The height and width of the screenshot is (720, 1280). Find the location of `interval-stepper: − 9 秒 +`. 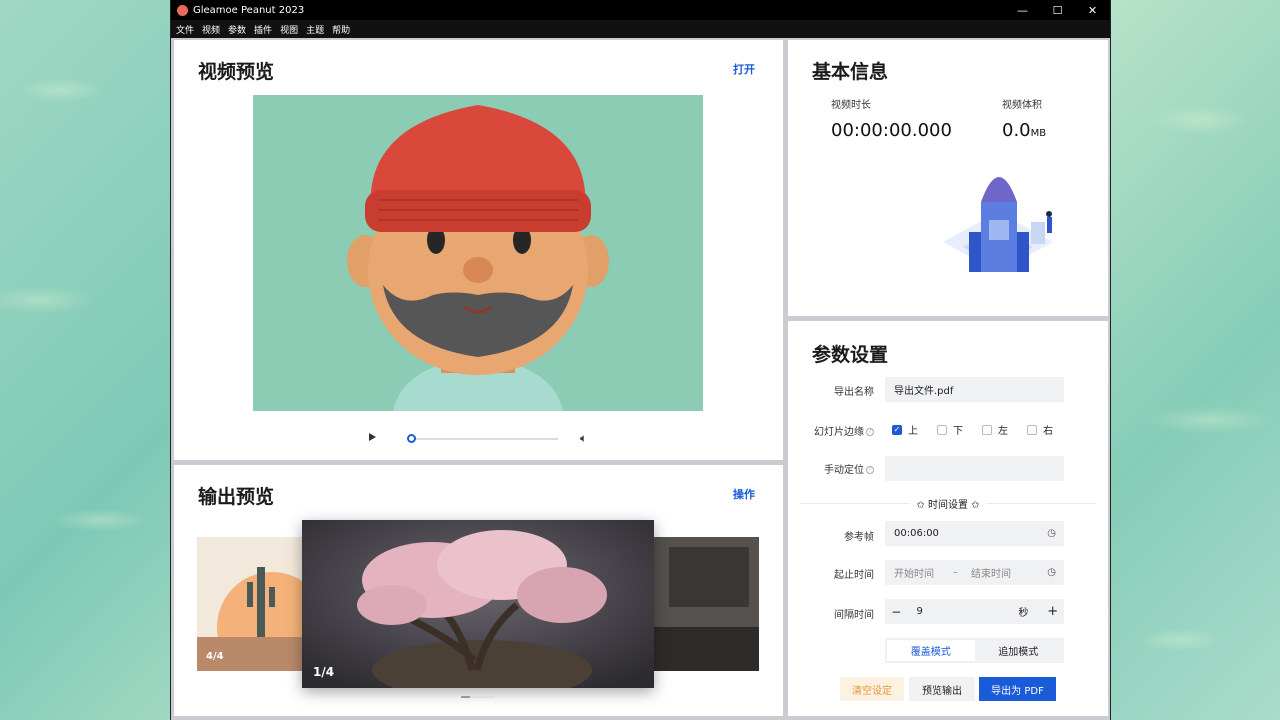

interval-stepper: − 9 秒 + is located at coordinates (974, 611).